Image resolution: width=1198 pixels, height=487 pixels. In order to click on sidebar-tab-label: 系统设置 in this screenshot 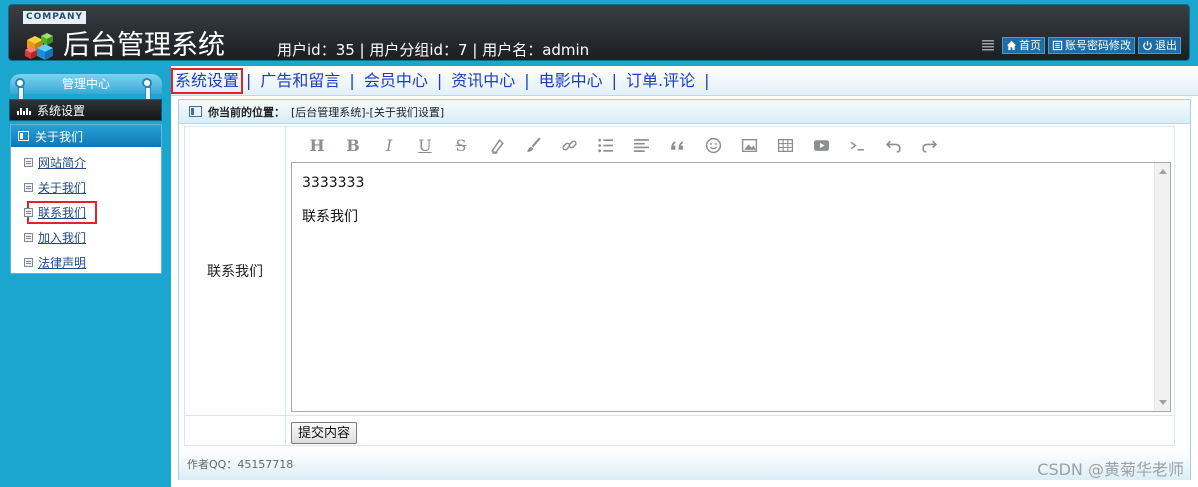, I will do `click(61, 110)`.